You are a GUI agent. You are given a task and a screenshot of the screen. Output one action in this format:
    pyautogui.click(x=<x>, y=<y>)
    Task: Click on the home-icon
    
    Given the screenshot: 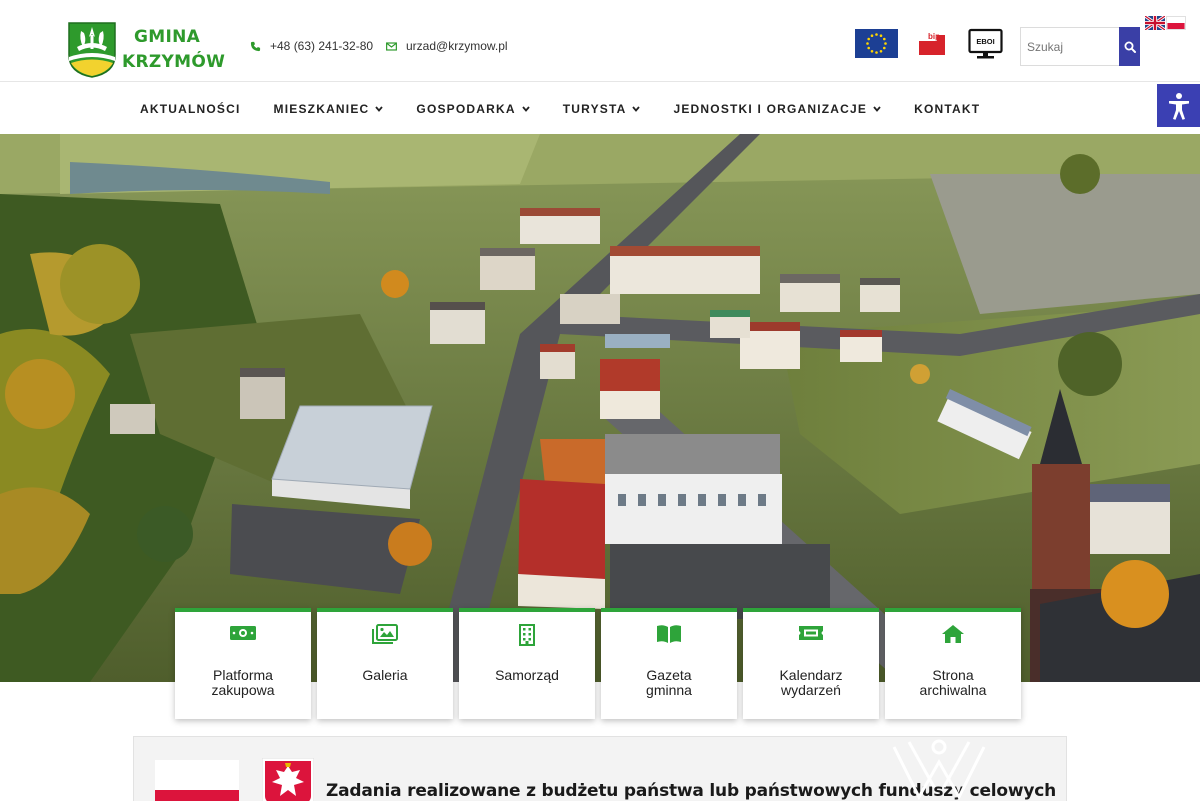 What is the action you would take?
    pyautogui.click(x=953, y=635)
    